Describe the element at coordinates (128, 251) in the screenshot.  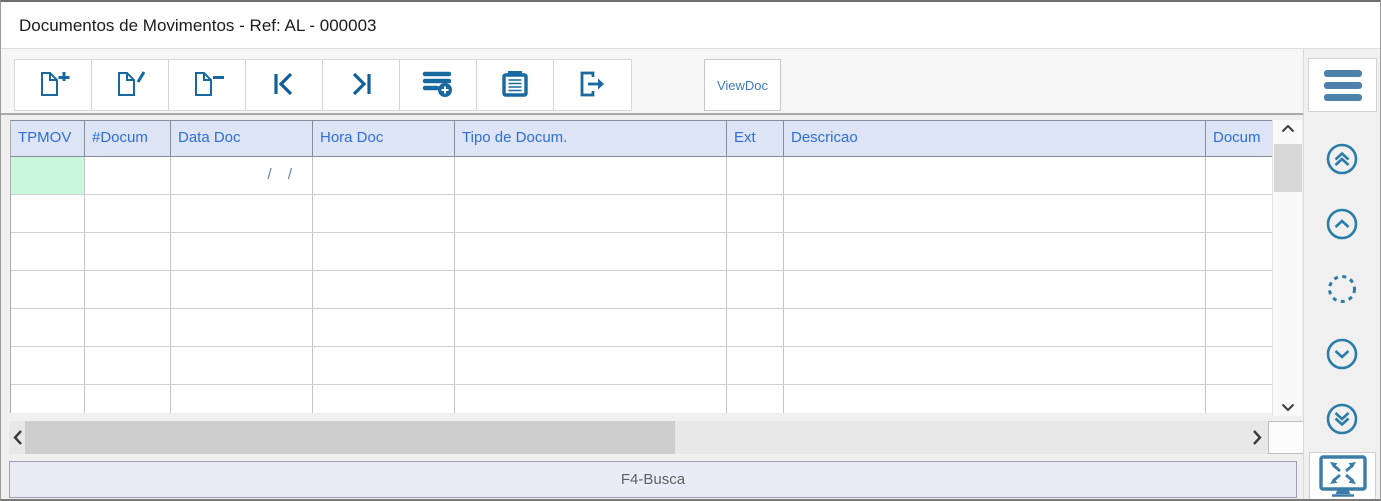
I see `cell-docum_num-row2` at that location.